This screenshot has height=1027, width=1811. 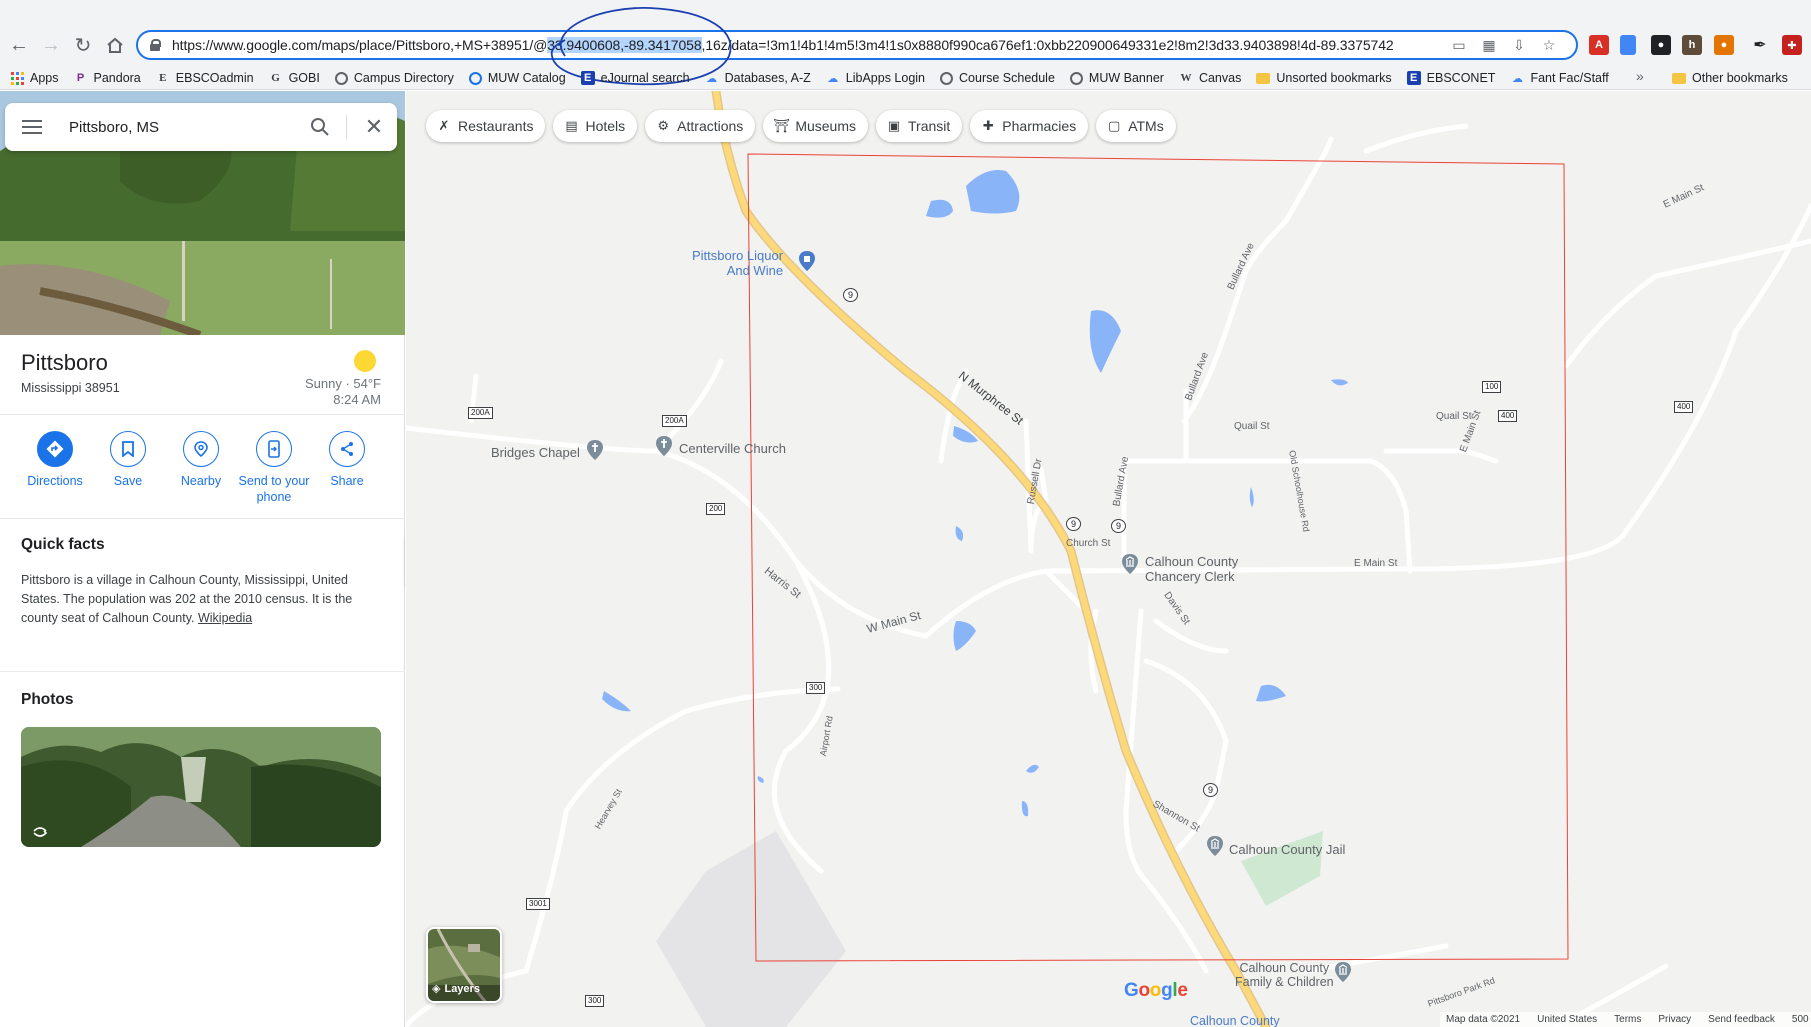 I want to click on route-100-shield: 100, so click(x=1492, y=387).